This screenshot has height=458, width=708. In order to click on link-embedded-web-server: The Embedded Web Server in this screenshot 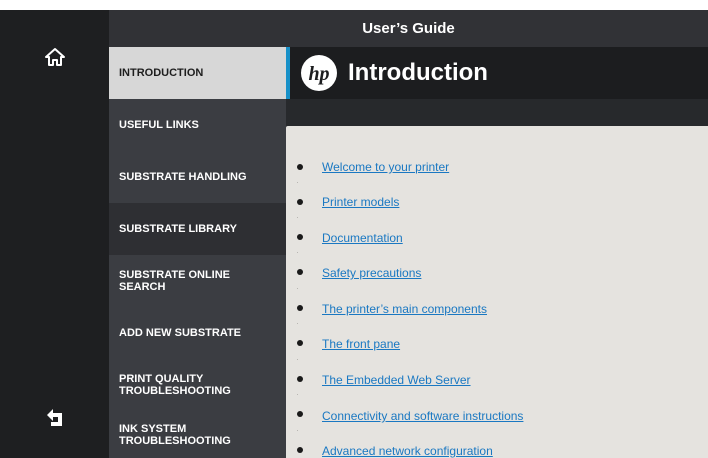, I will do `click(396, 380)`.